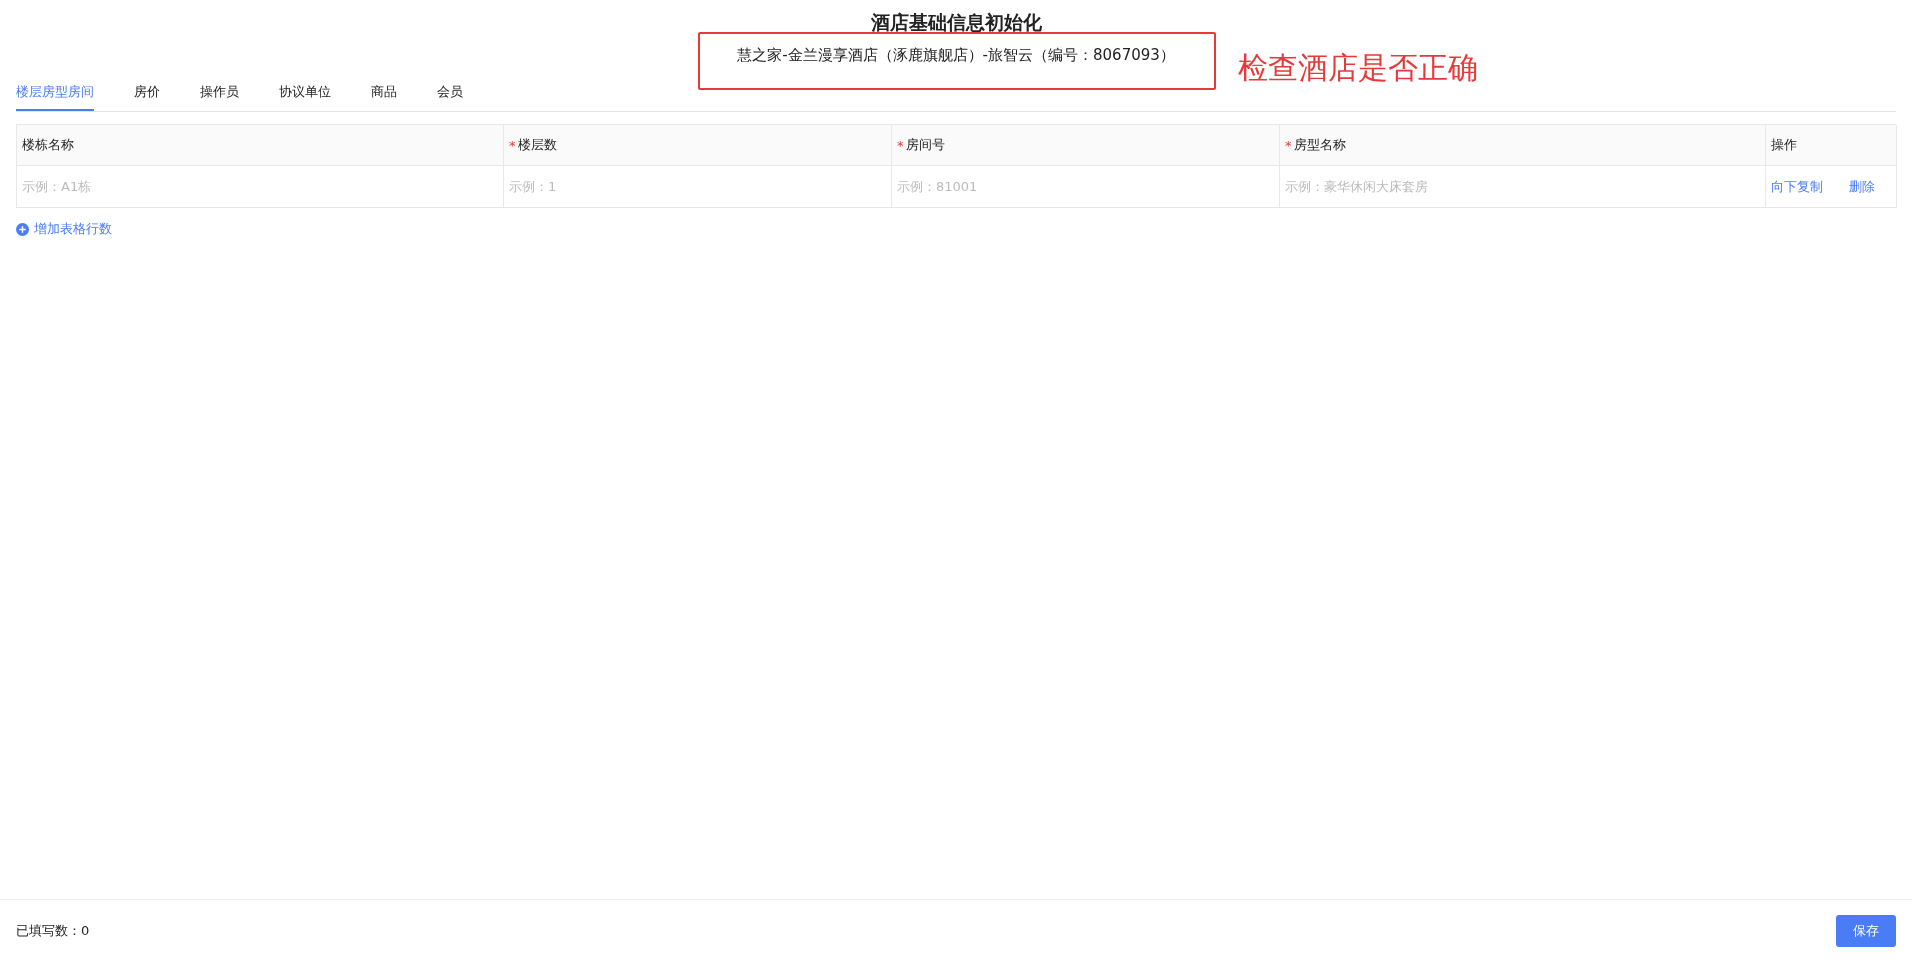 The image size is (1912, 962). What do you see at coordinates (22, 229) in the screenshot?
I see `plus-circle-icon` at bounding box center [22, 229].